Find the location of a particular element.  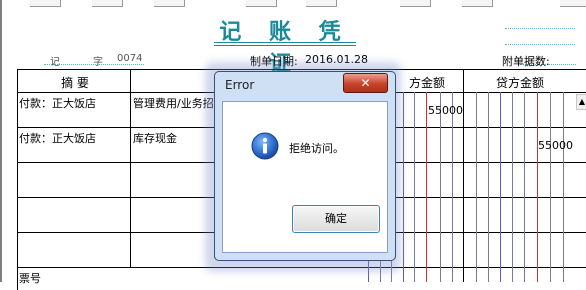

scroll-up-arrow: ▲ is located at coordinates (581, 102).